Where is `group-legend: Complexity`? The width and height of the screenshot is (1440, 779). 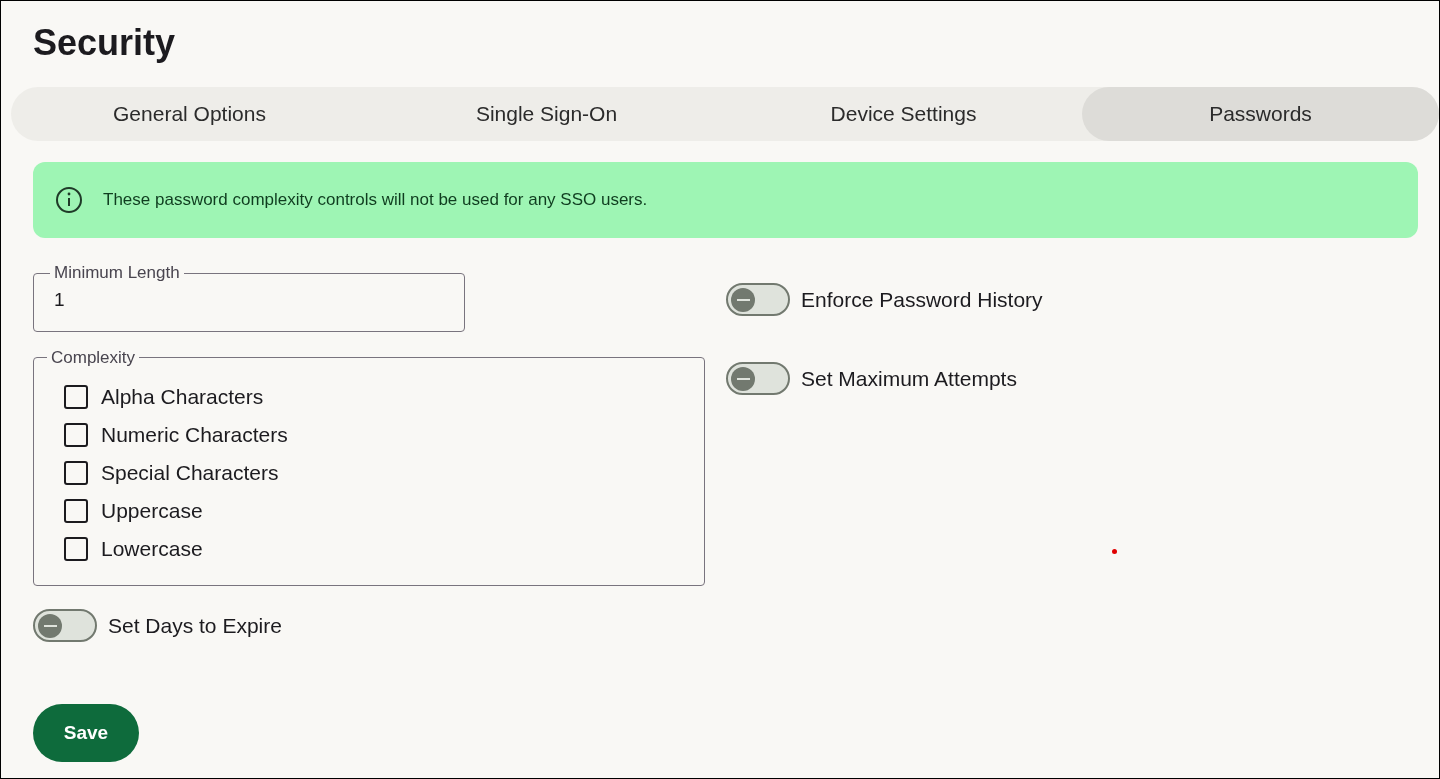
group-legend: Complexity is located at coordinates (93, 358).